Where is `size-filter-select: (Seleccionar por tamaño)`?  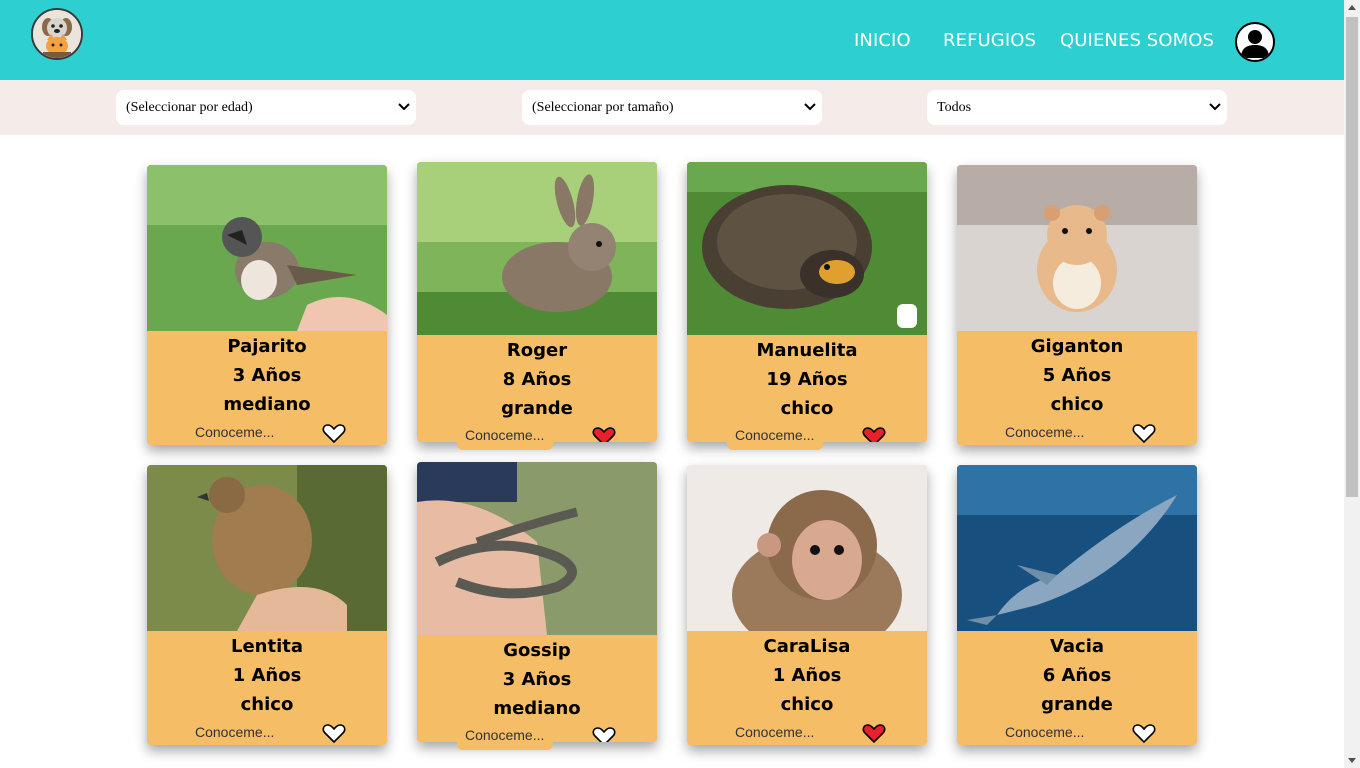
size-filter-select: (Seleccionar por tamaño) is located at coordinates (672, 107).